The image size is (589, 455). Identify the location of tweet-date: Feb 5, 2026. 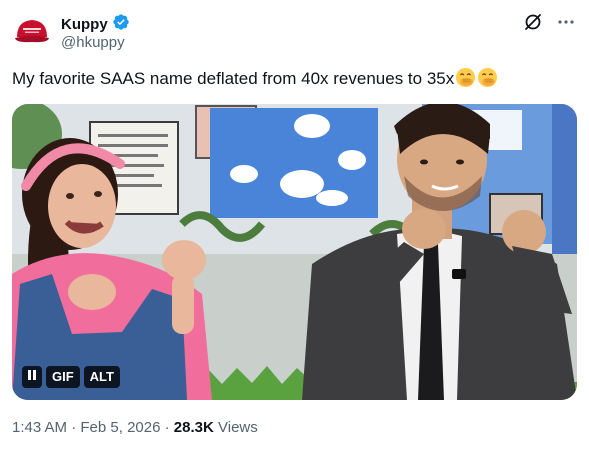
(120, 427).